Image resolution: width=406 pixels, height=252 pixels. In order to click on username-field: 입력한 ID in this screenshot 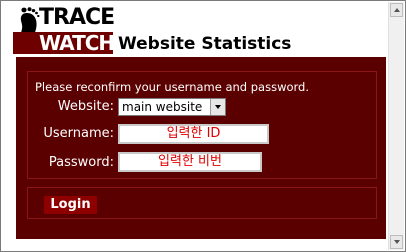, I will do `click(193, 134)`.